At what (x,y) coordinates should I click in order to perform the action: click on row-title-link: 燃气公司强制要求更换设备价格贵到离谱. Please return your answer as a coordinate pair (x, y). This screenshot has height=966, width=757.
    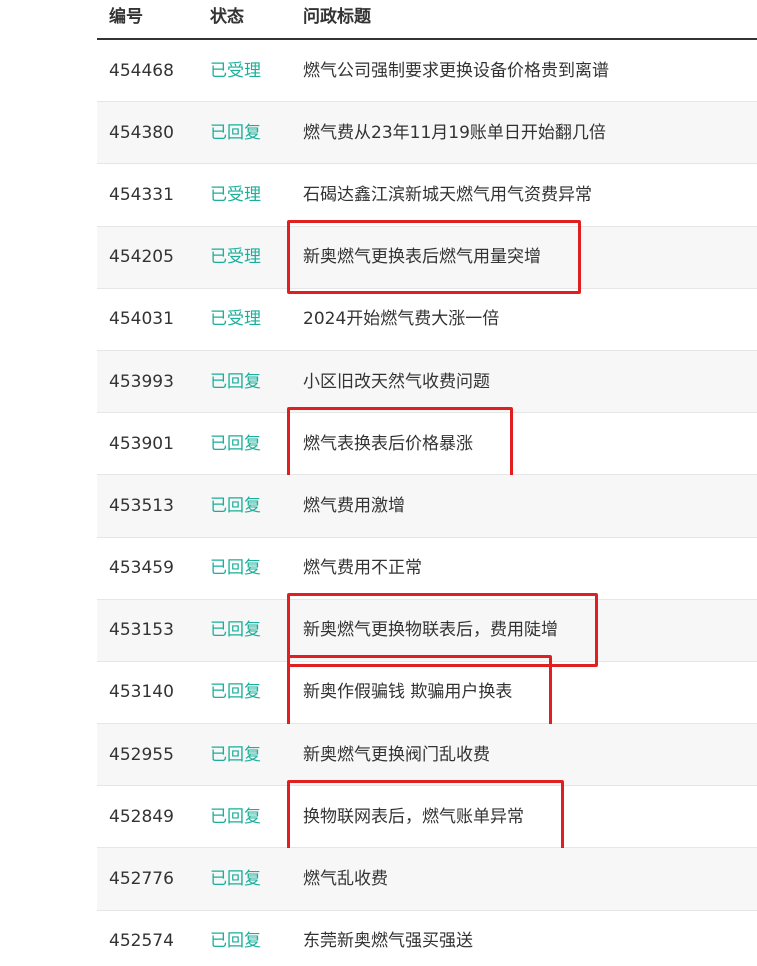
    Looking at the image, I should click on (456, 71).